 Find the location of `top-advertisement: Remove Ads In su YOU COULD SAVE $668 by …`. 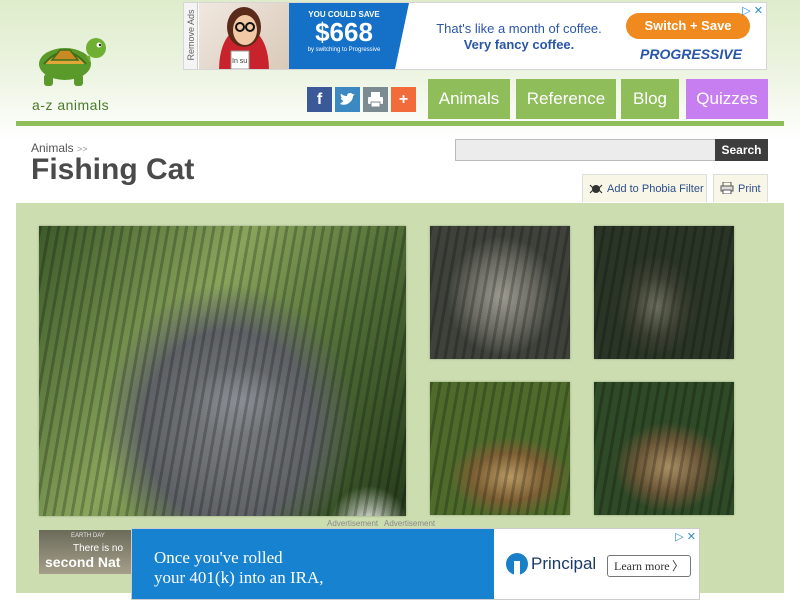

top-advertisement: Remove Ads In su YOU COULD SAVE $668 by … is located at coordinates (475, 36).